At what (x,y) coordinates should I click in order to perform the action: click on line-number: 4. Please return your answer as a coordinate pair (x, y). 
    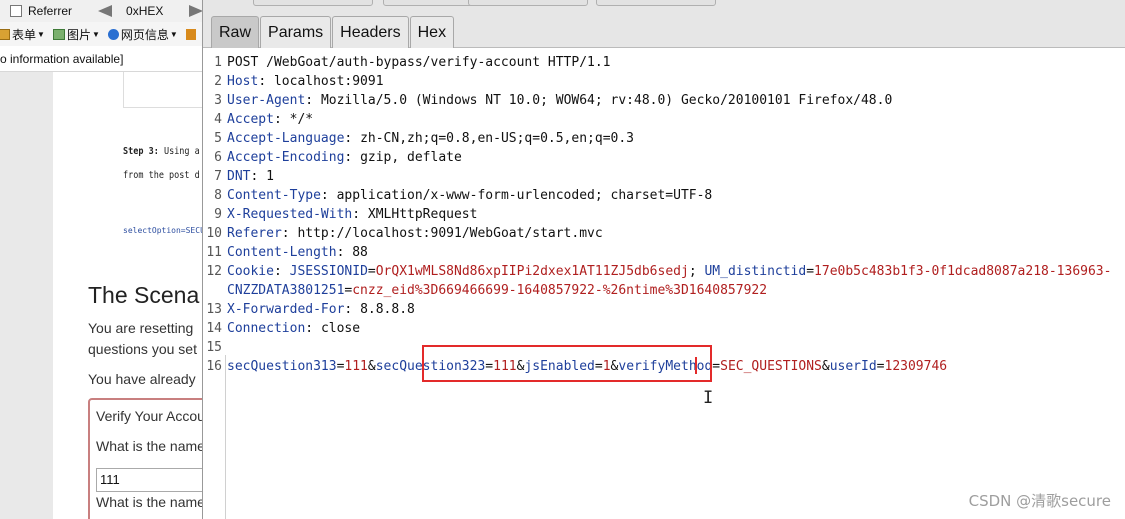
    Looking at the image, I should click on (218, 119).